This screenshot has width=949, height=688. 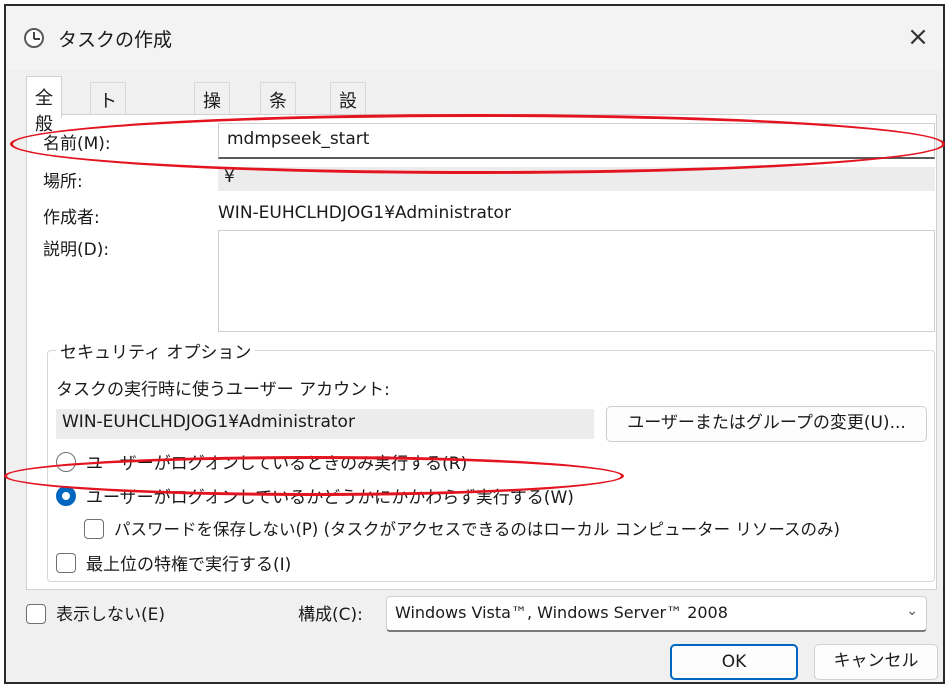 I want to click on author-value: WIN-EUHCLHDJOG1¥Administrator, so click(x=364, y=213).